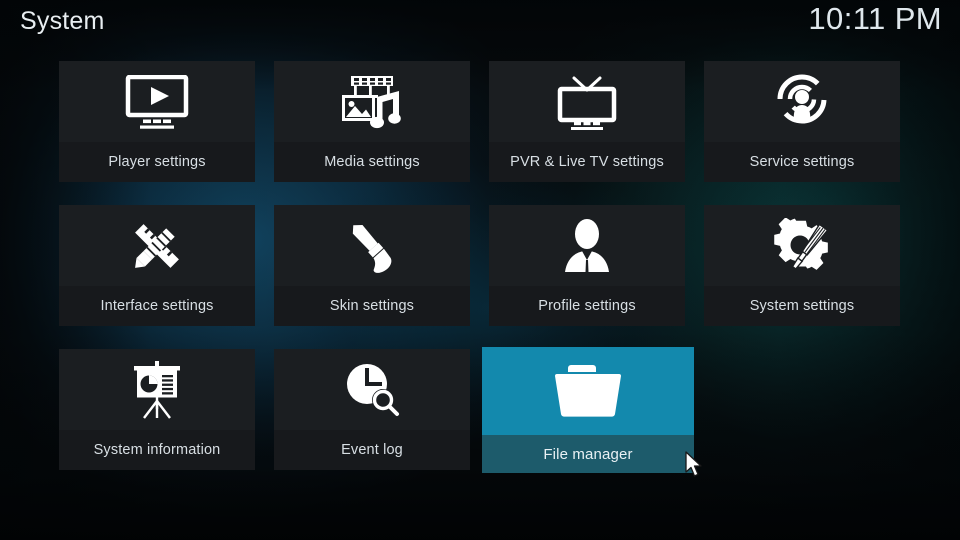 This screenshot has height=540, width=960. I want to click on tile-label-container: System information, so click(157, 450).